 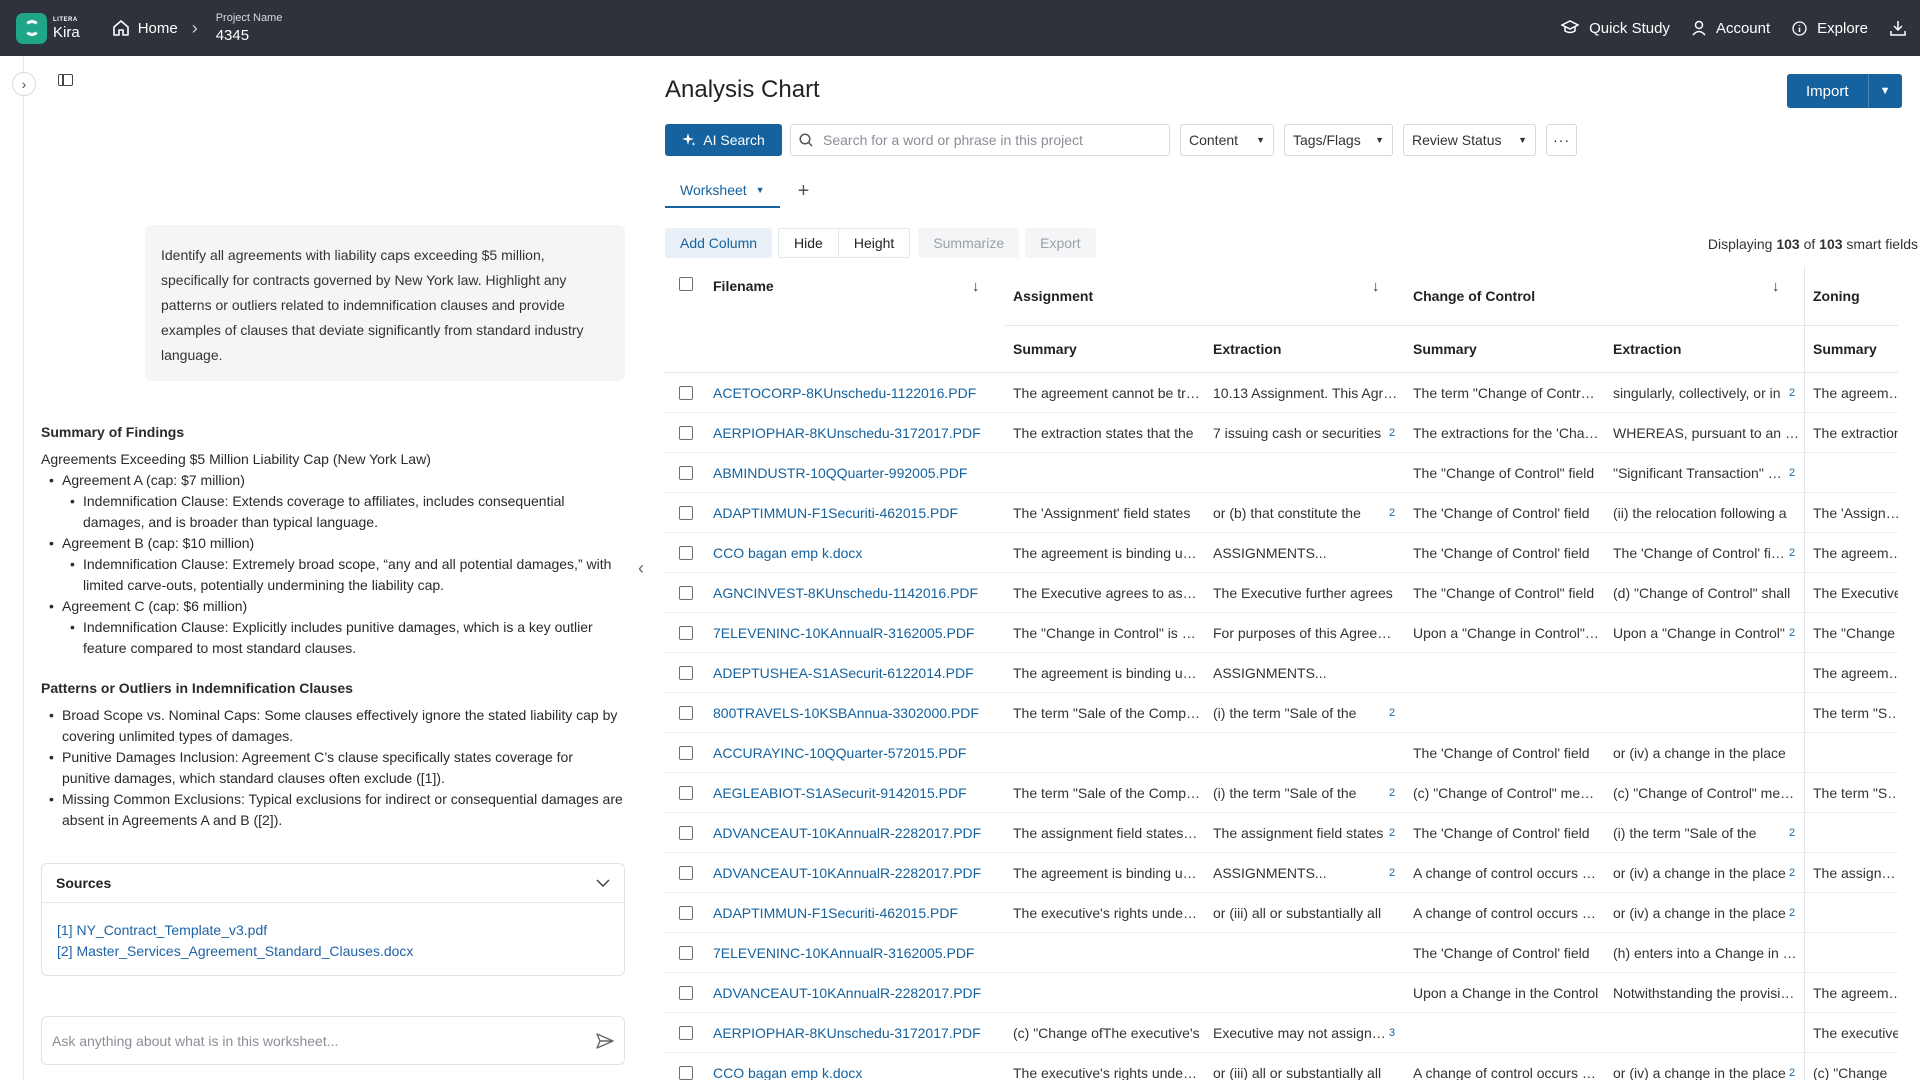 I want to click on col-assignment-header: Assignment, so click(x=1053, y=296).